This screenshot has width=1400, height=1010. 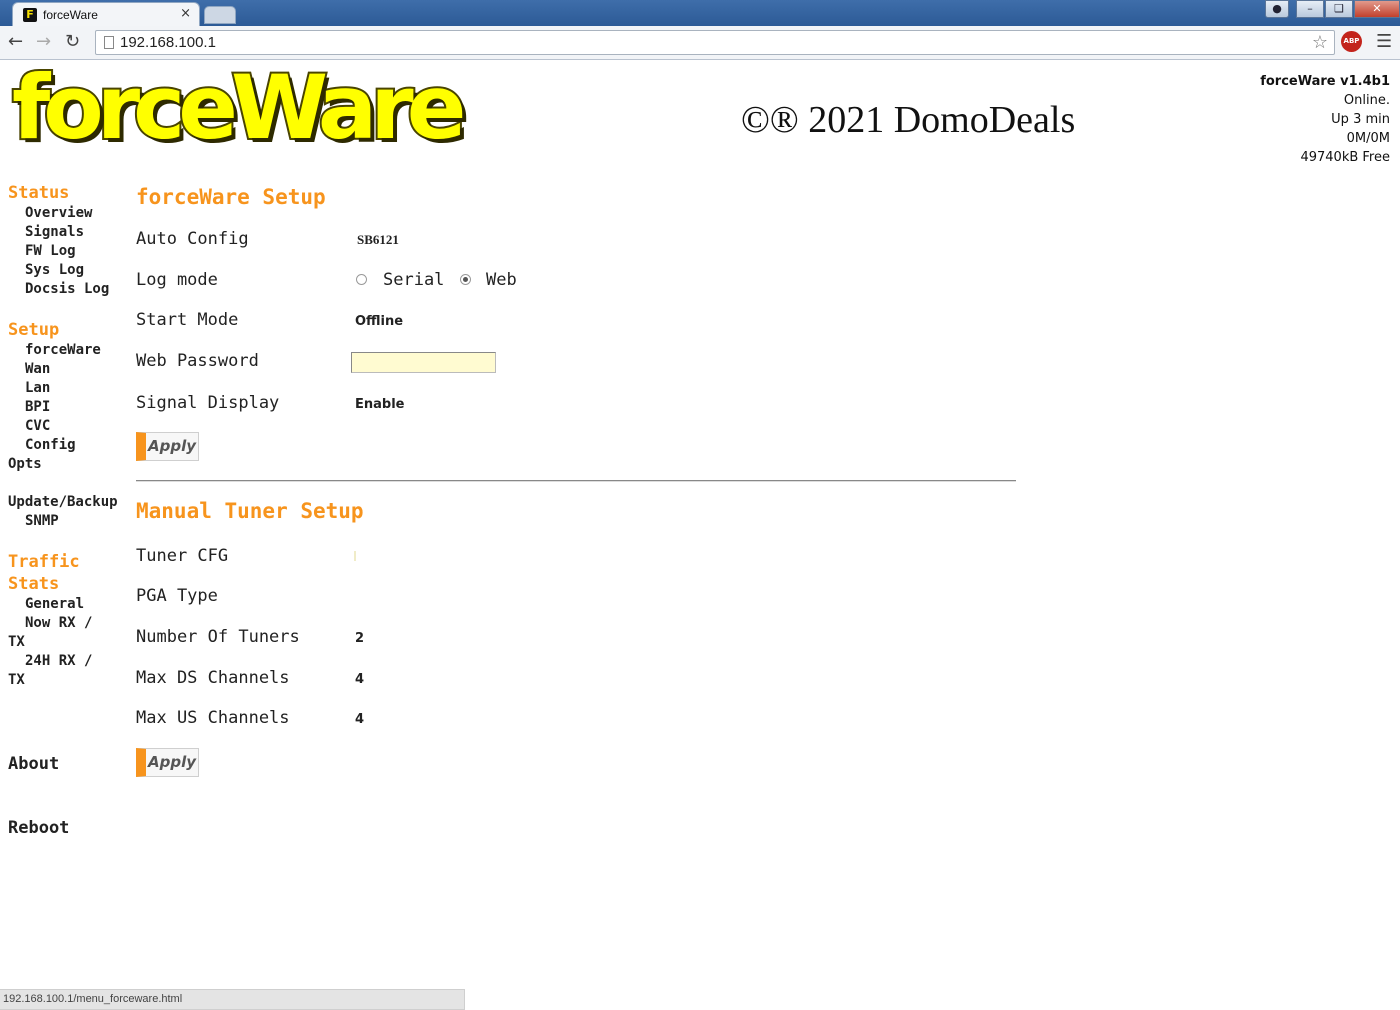 What do you see at coordinates (167, 446) in the screenshot?
I see `forceware-apply-button: Apply` at bounding box center [167, 446].